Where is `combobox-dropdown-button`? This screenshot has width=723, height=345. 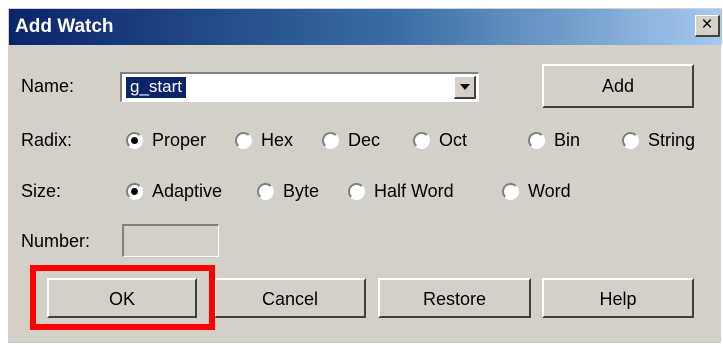 combobox-dropdown-button is located at coordinates (465, 87).